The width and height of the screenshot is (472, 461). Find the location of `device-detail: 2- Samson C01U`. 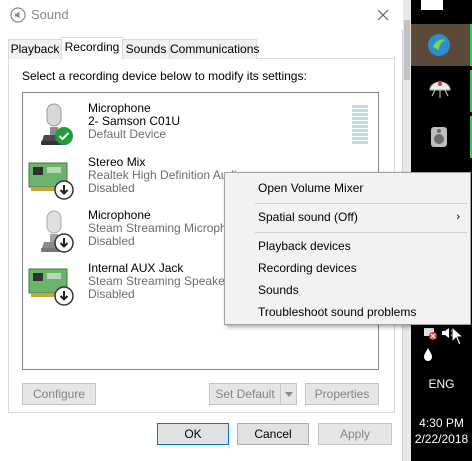

device-detail: 2- Samson C01U is located at coordinates (134, 121).